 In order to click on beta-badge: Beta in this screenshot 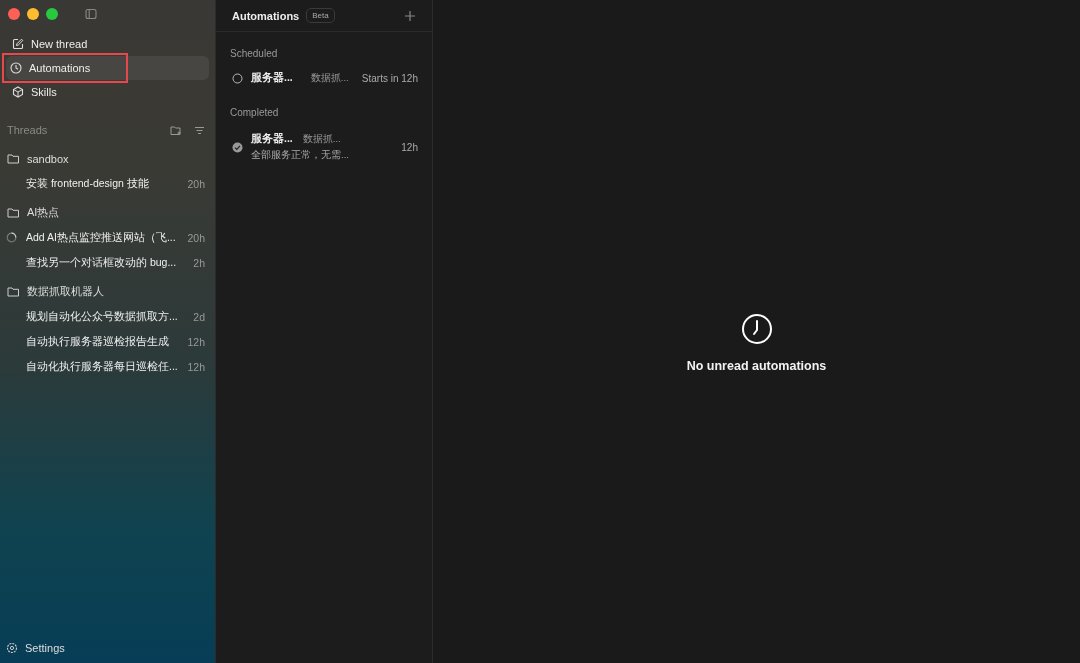, I will do `click(320, 15)`.